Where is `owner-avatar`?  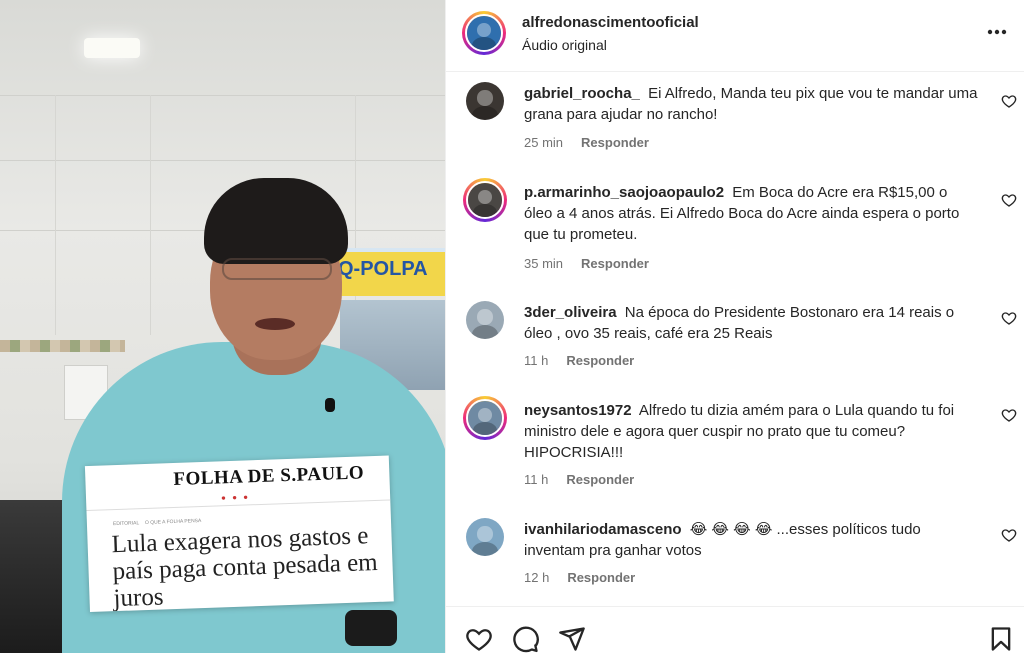
owner-avatar is located at coordinates (484, 33).